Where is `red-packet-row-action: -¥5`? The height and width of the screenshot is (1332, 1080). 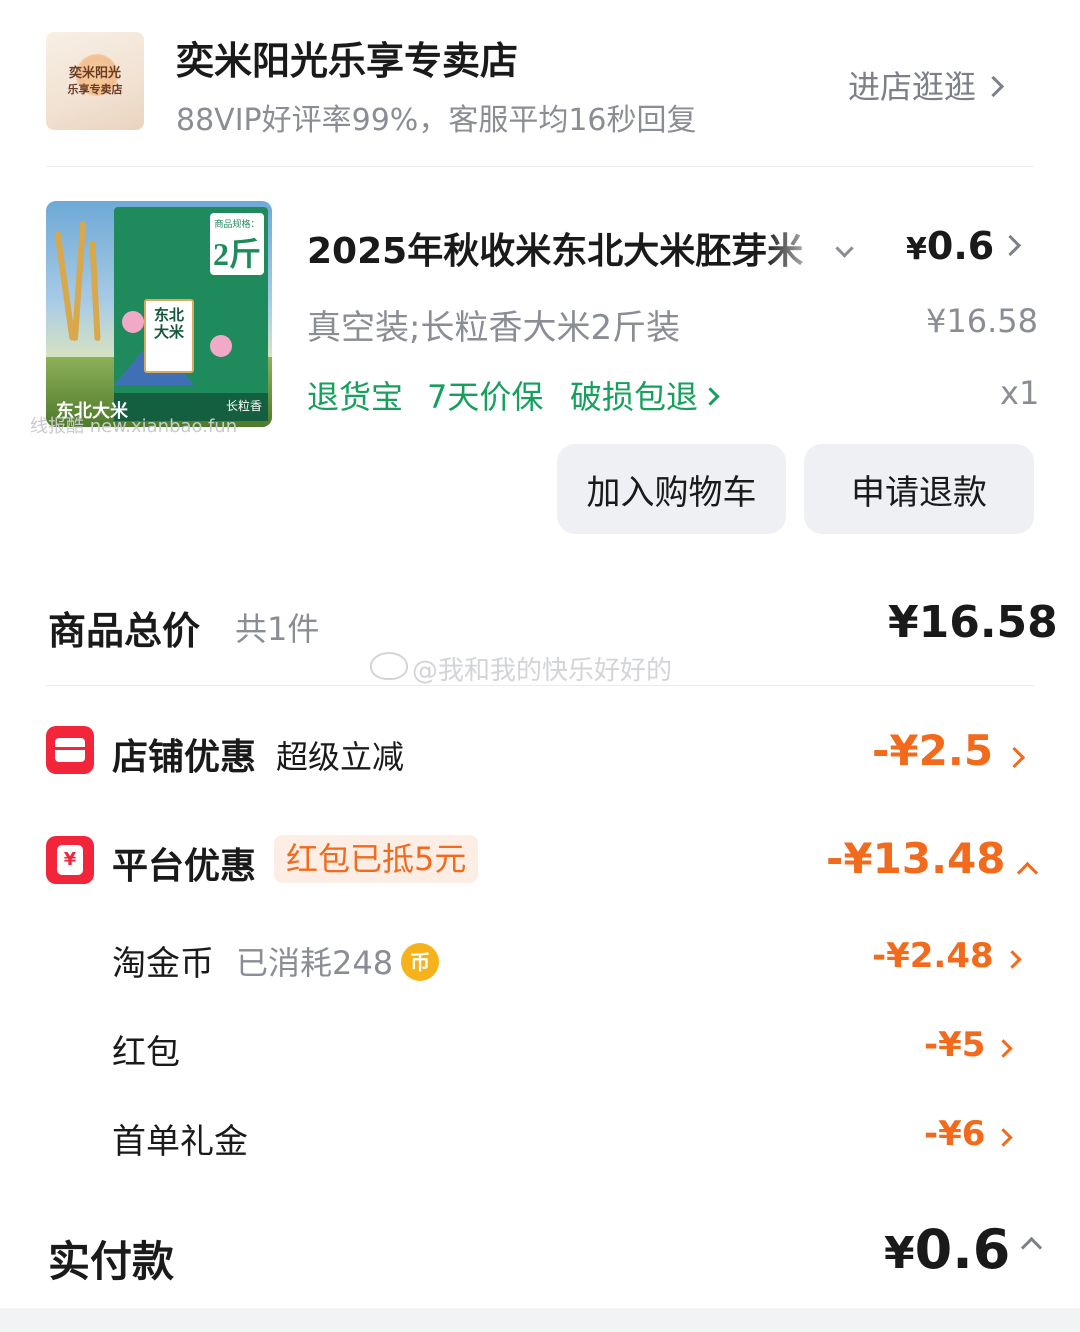 red-packet-row-action: -¥5 is located at coordinates (969, 1045).